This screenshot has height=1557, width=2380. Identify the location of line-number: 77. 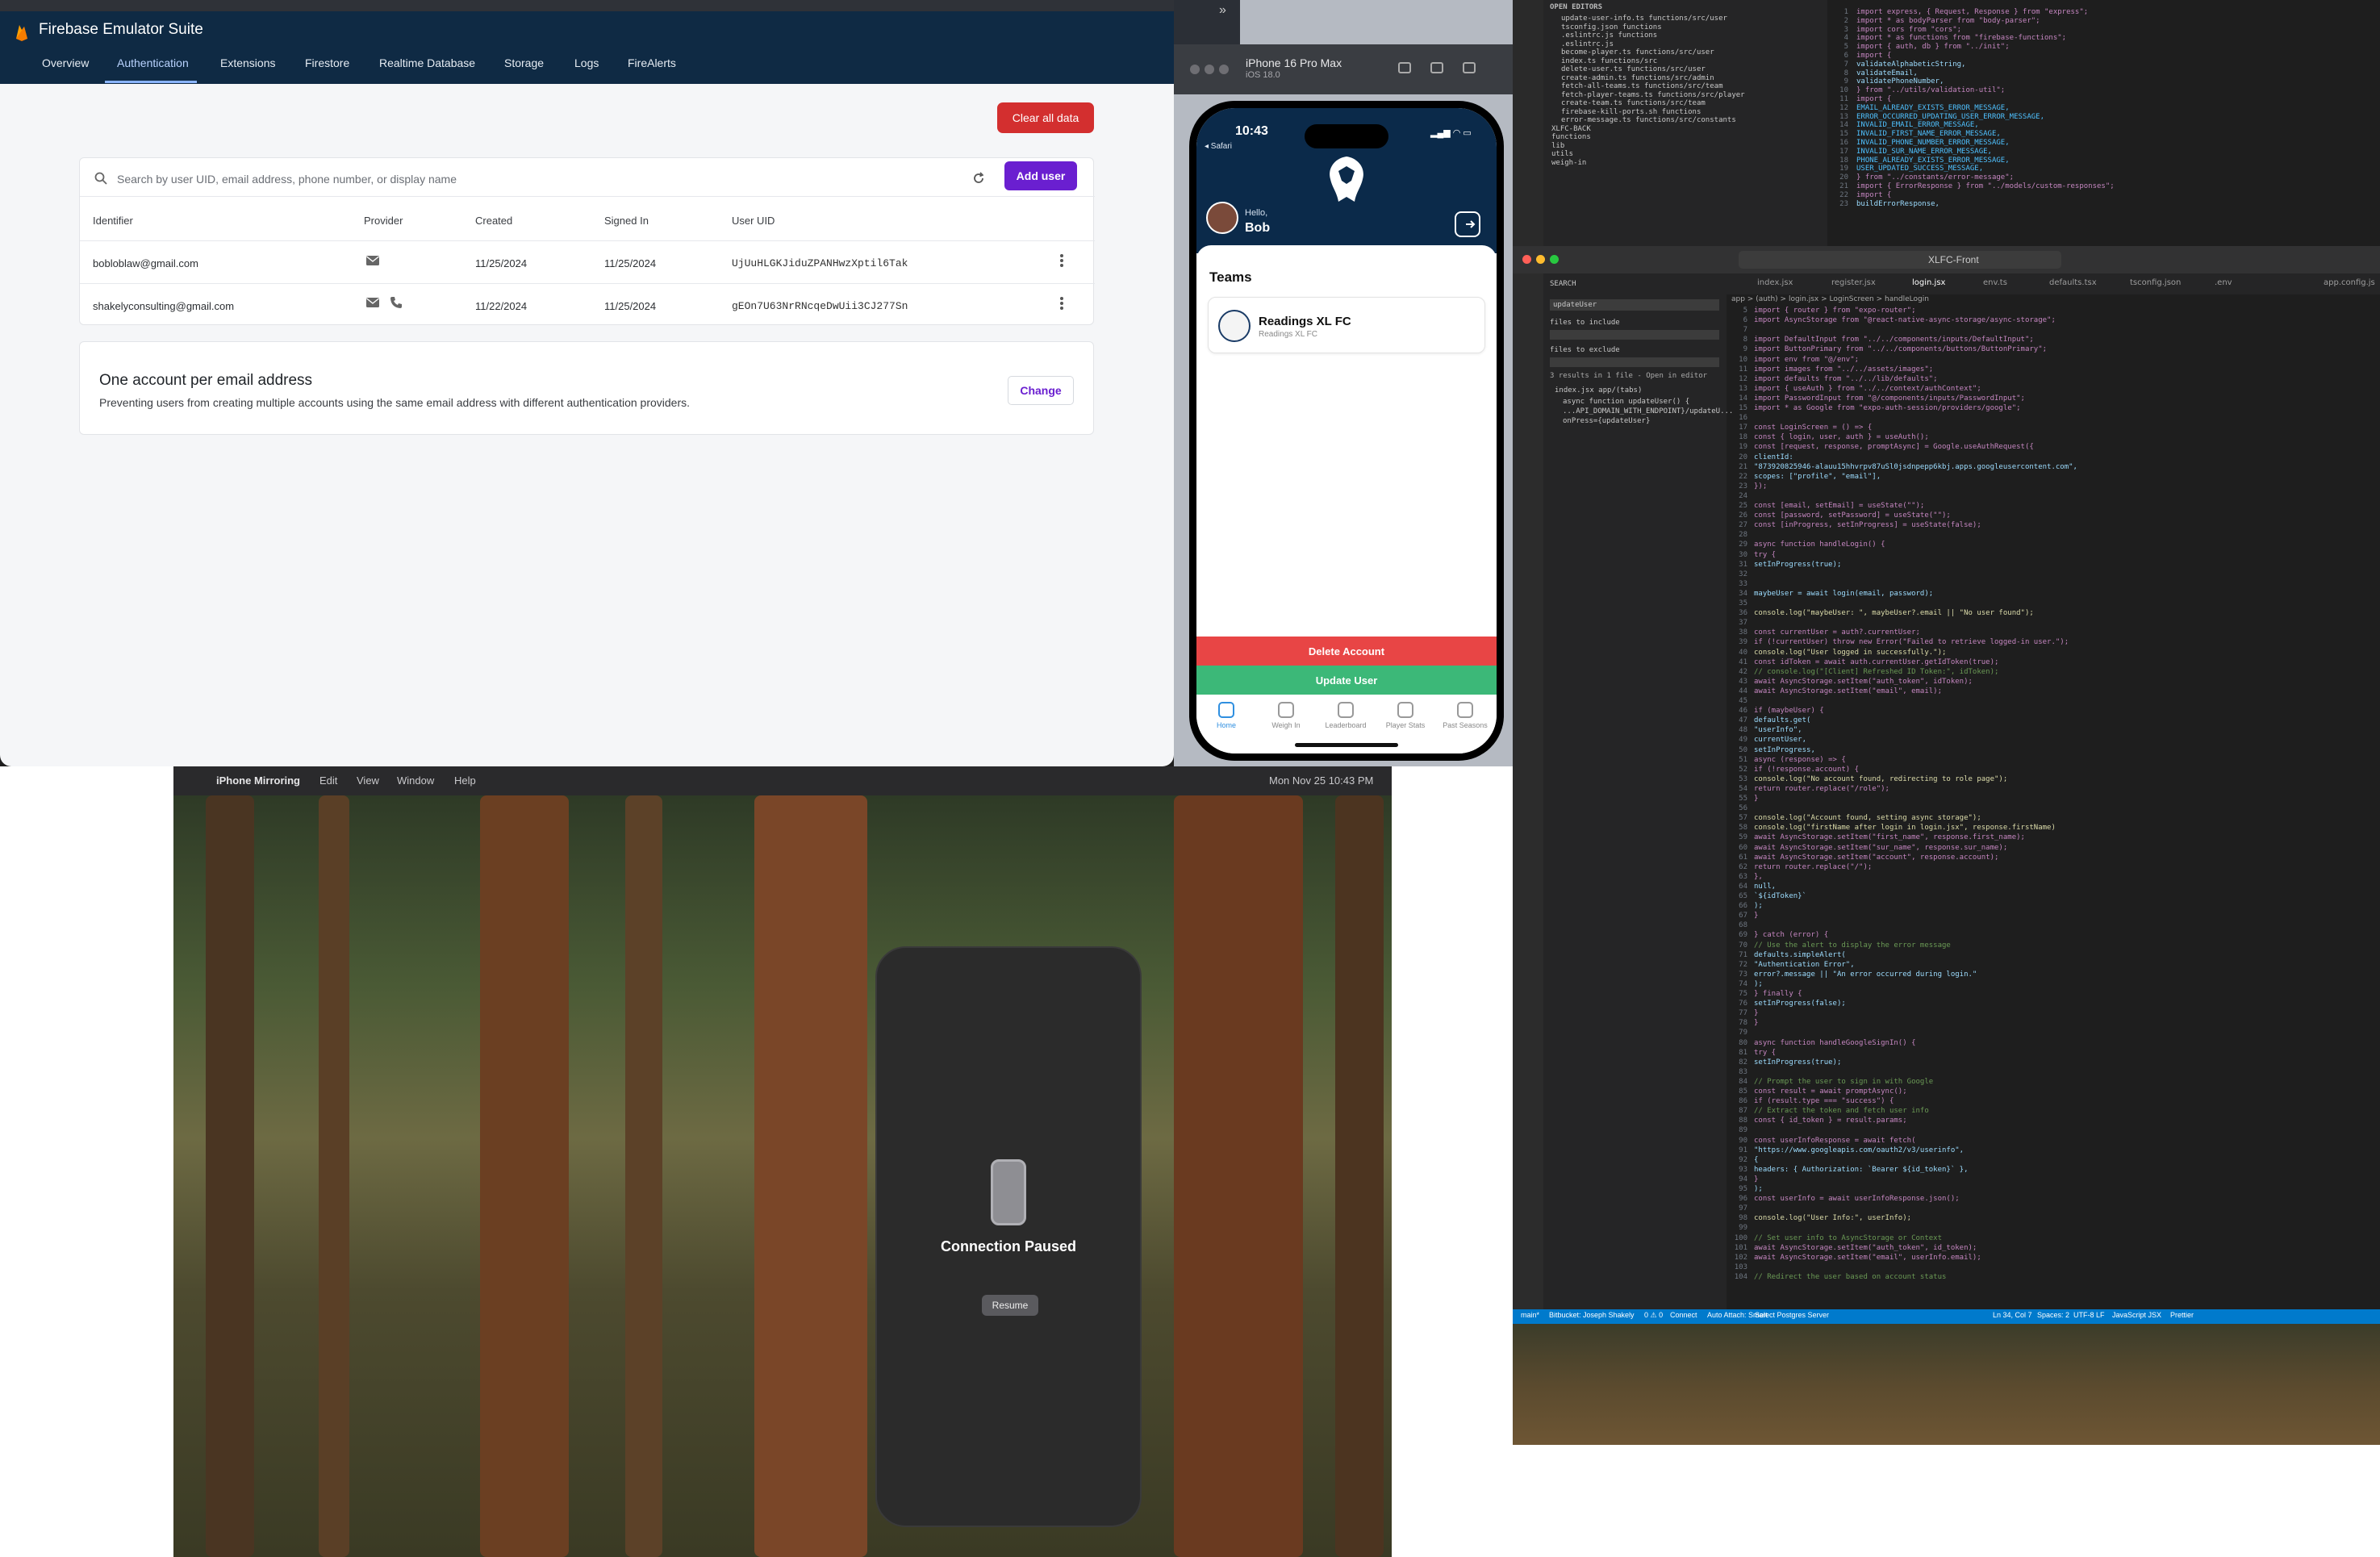
(1743, 1013).